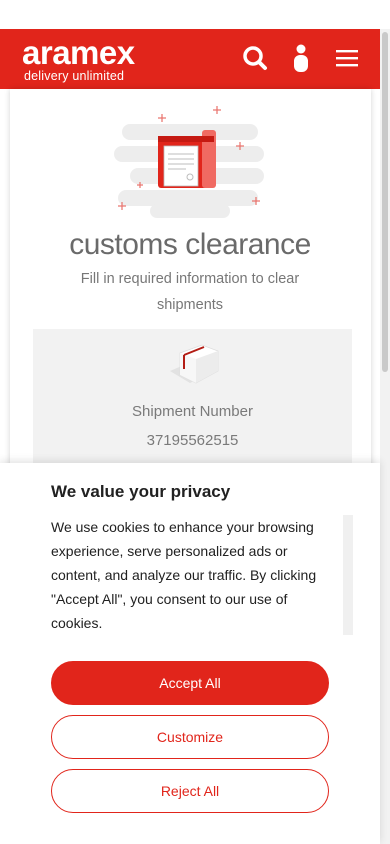 The width and height of the screenshot is (390, 844). Describe the element at coordinates (190, 791) in the screenshot. I see `reject-all-button: Reject All` at that location.